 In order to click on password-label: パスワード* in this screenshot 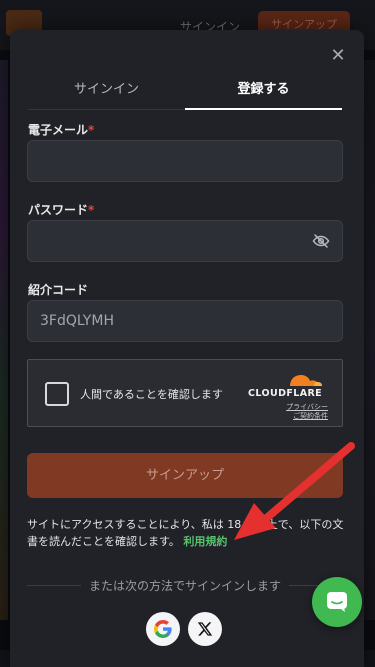, I will do `click(61, 209)`.